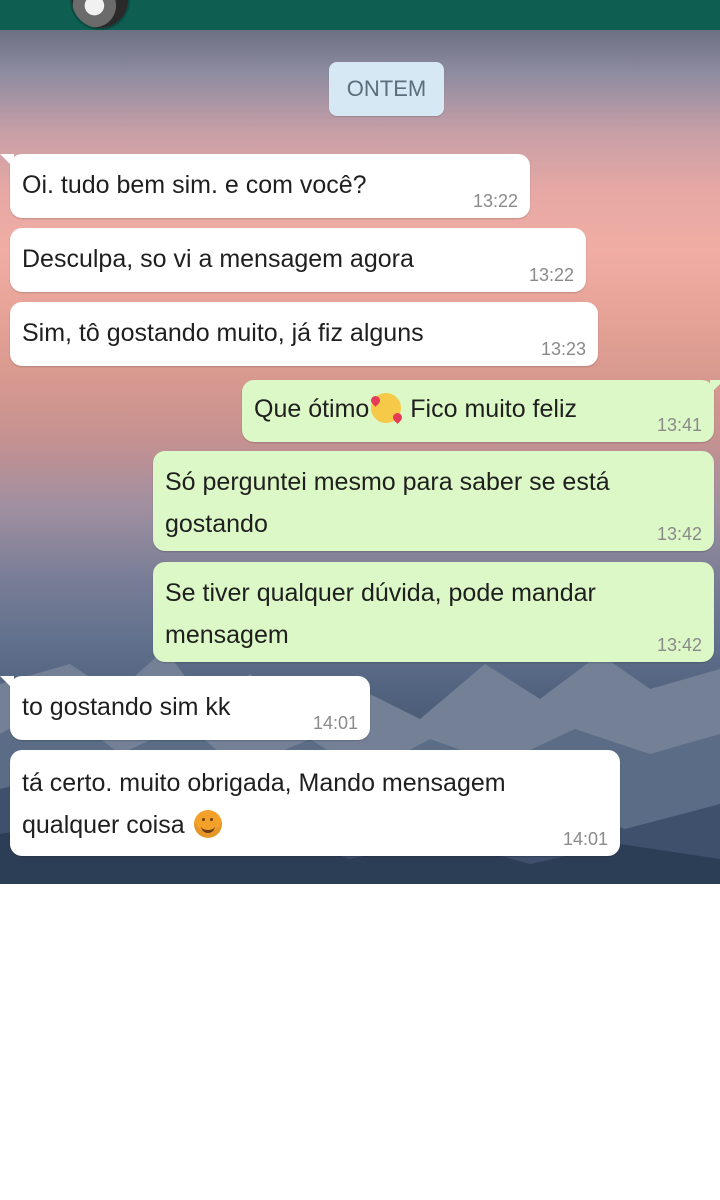 The width and height of the screenshot is (720, 1200). Describe the element at coordinates (103, 825) in the screenshot. I see `message-line-text: qualquer coisa` at that location.